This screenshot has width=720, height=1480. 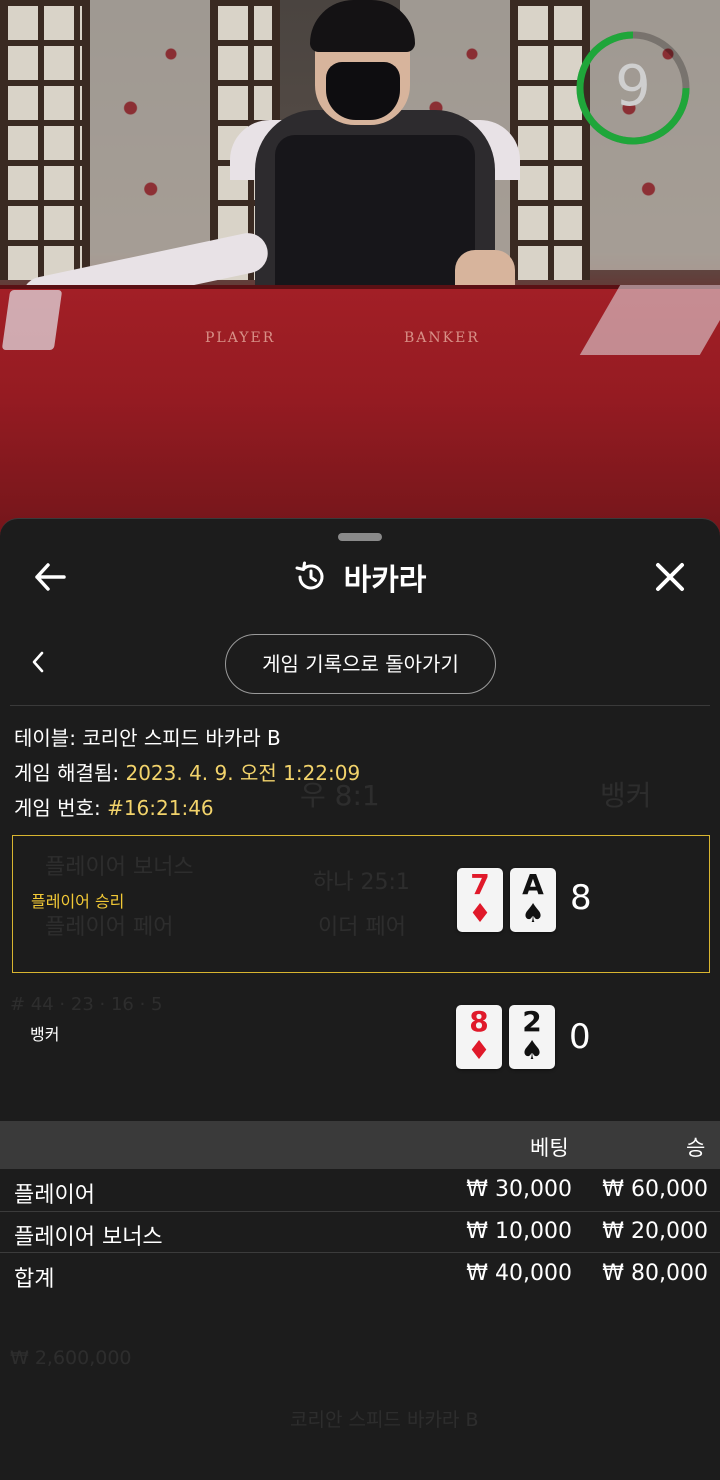 I want to click on card-rank: 7, so click(x=480, y=884).